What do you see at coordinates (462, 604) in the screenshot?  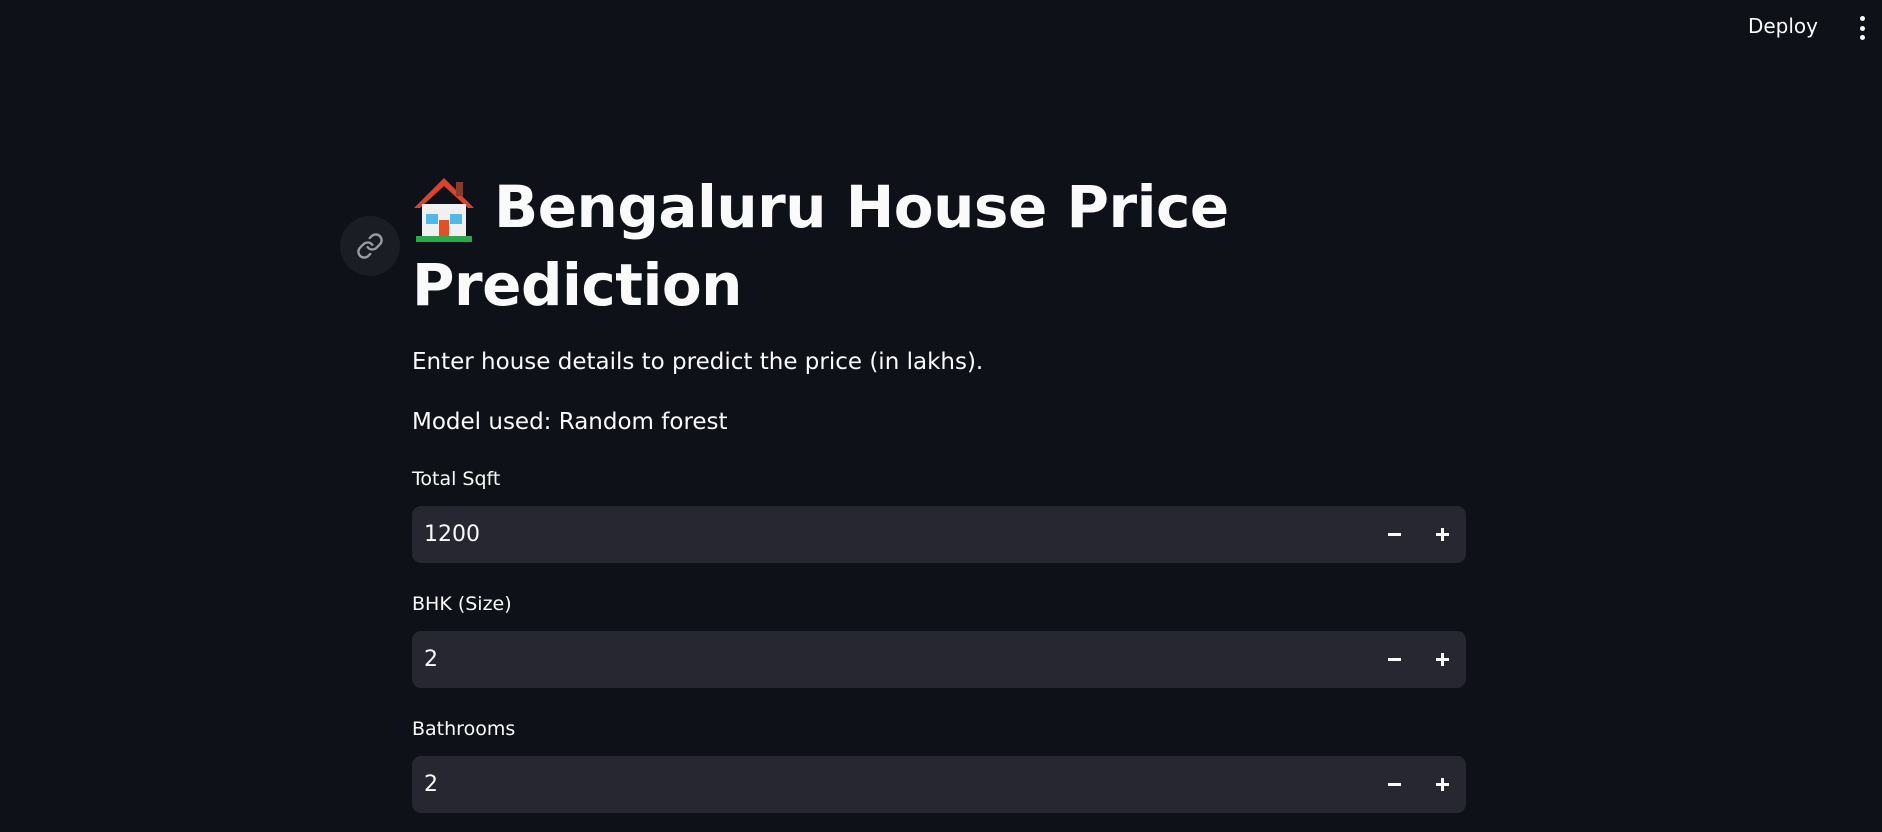 I see `field-label: BHK (Size)` at bounding box center [462, 604].